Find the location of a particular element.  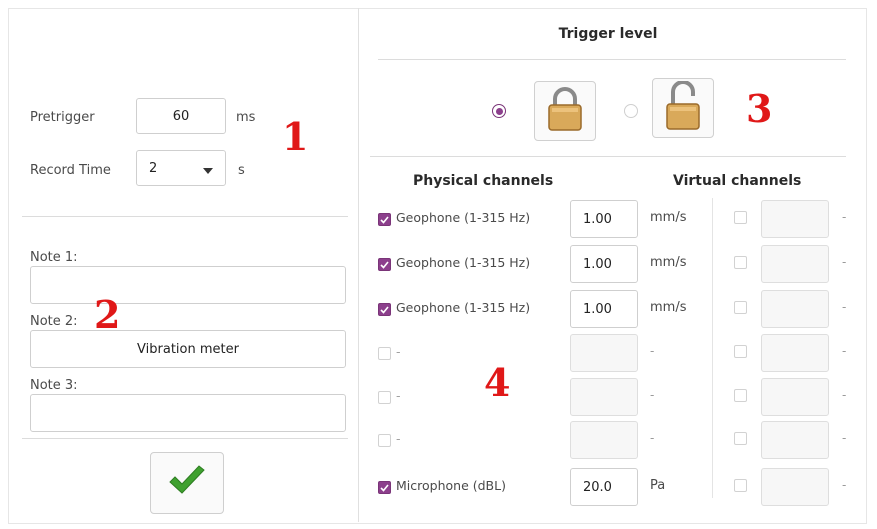

physical-channels-header: Physical channels is located at coordinates (483, 181).